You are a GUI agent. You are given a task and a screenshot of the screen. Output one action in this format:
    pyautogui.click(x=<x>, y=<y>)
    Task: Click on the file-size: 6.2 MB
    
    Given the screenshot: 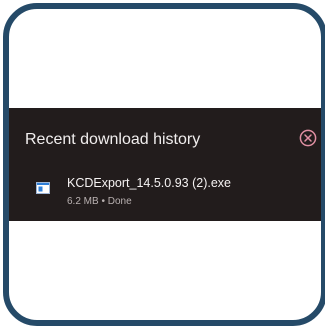 What is the action you would take?
    pyautogui.click(x=83, y=201)
    